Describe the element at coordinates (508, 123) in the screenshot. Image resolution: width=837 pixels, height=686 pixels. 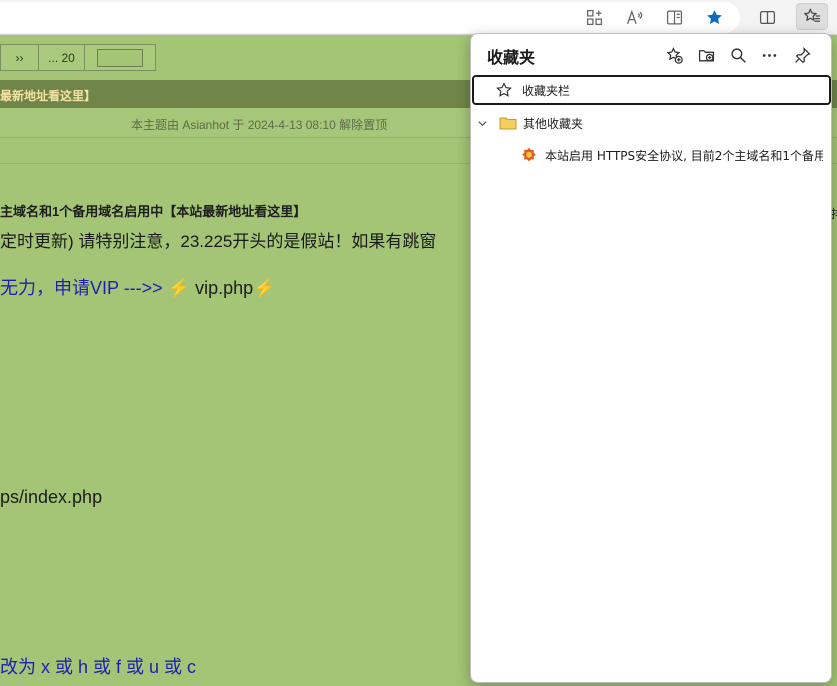
I see `folder-icon` at that location.